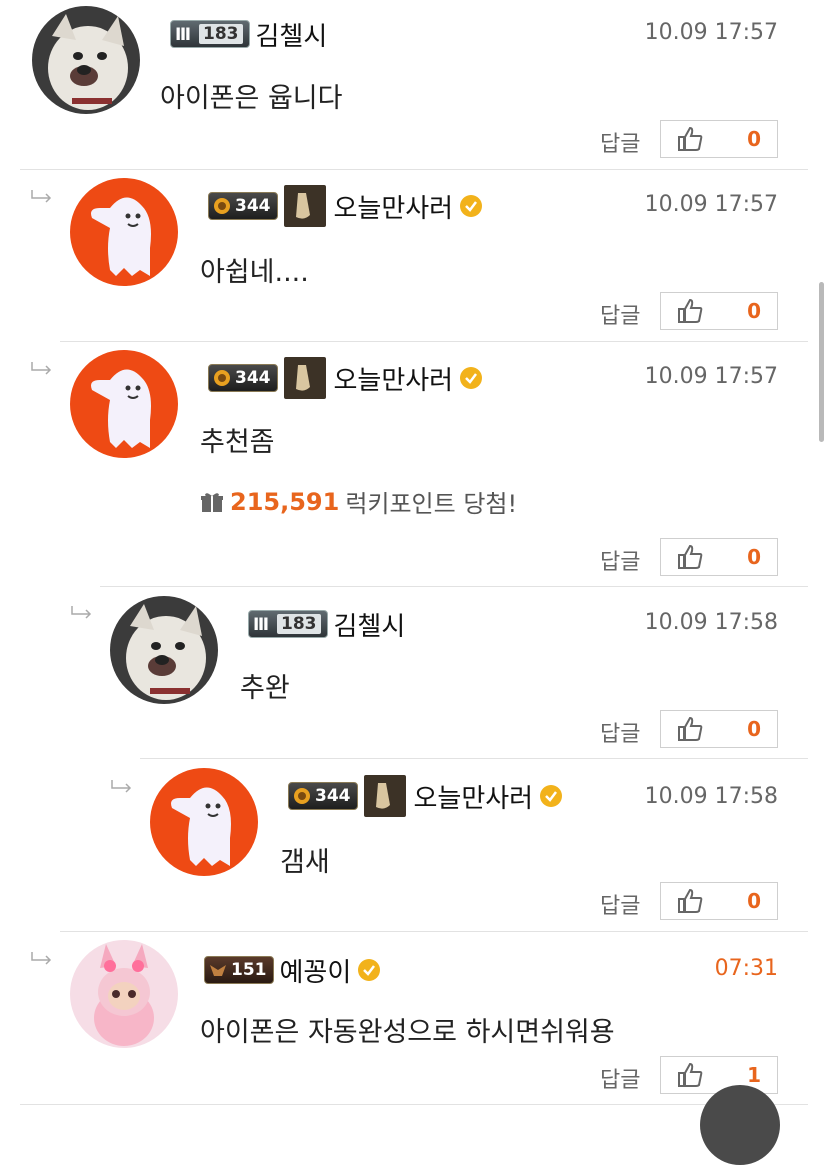 The height and width of the screenshot is (1165, 828). What do you see at coordinates (265, 688) in the screenshot?
I see `comment-text: 추완` at bounding box center [265, 688].